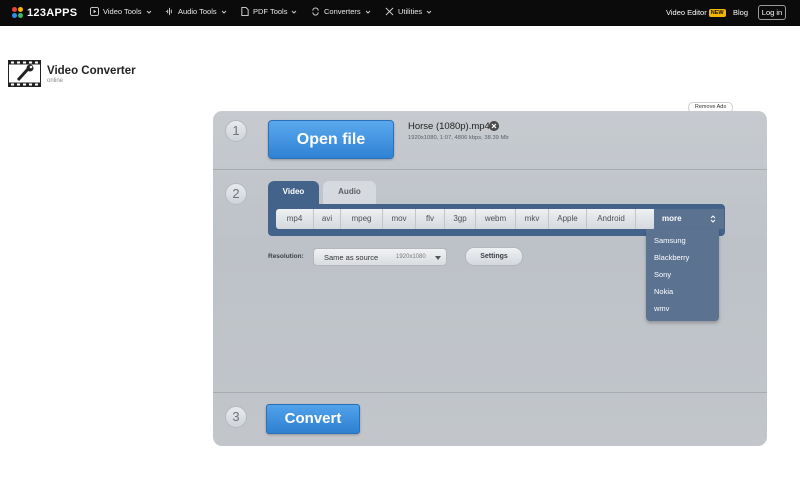 The width and height of the screenshot is (800, 496). I want to click on settings-button: Settings, so click(494, 256).